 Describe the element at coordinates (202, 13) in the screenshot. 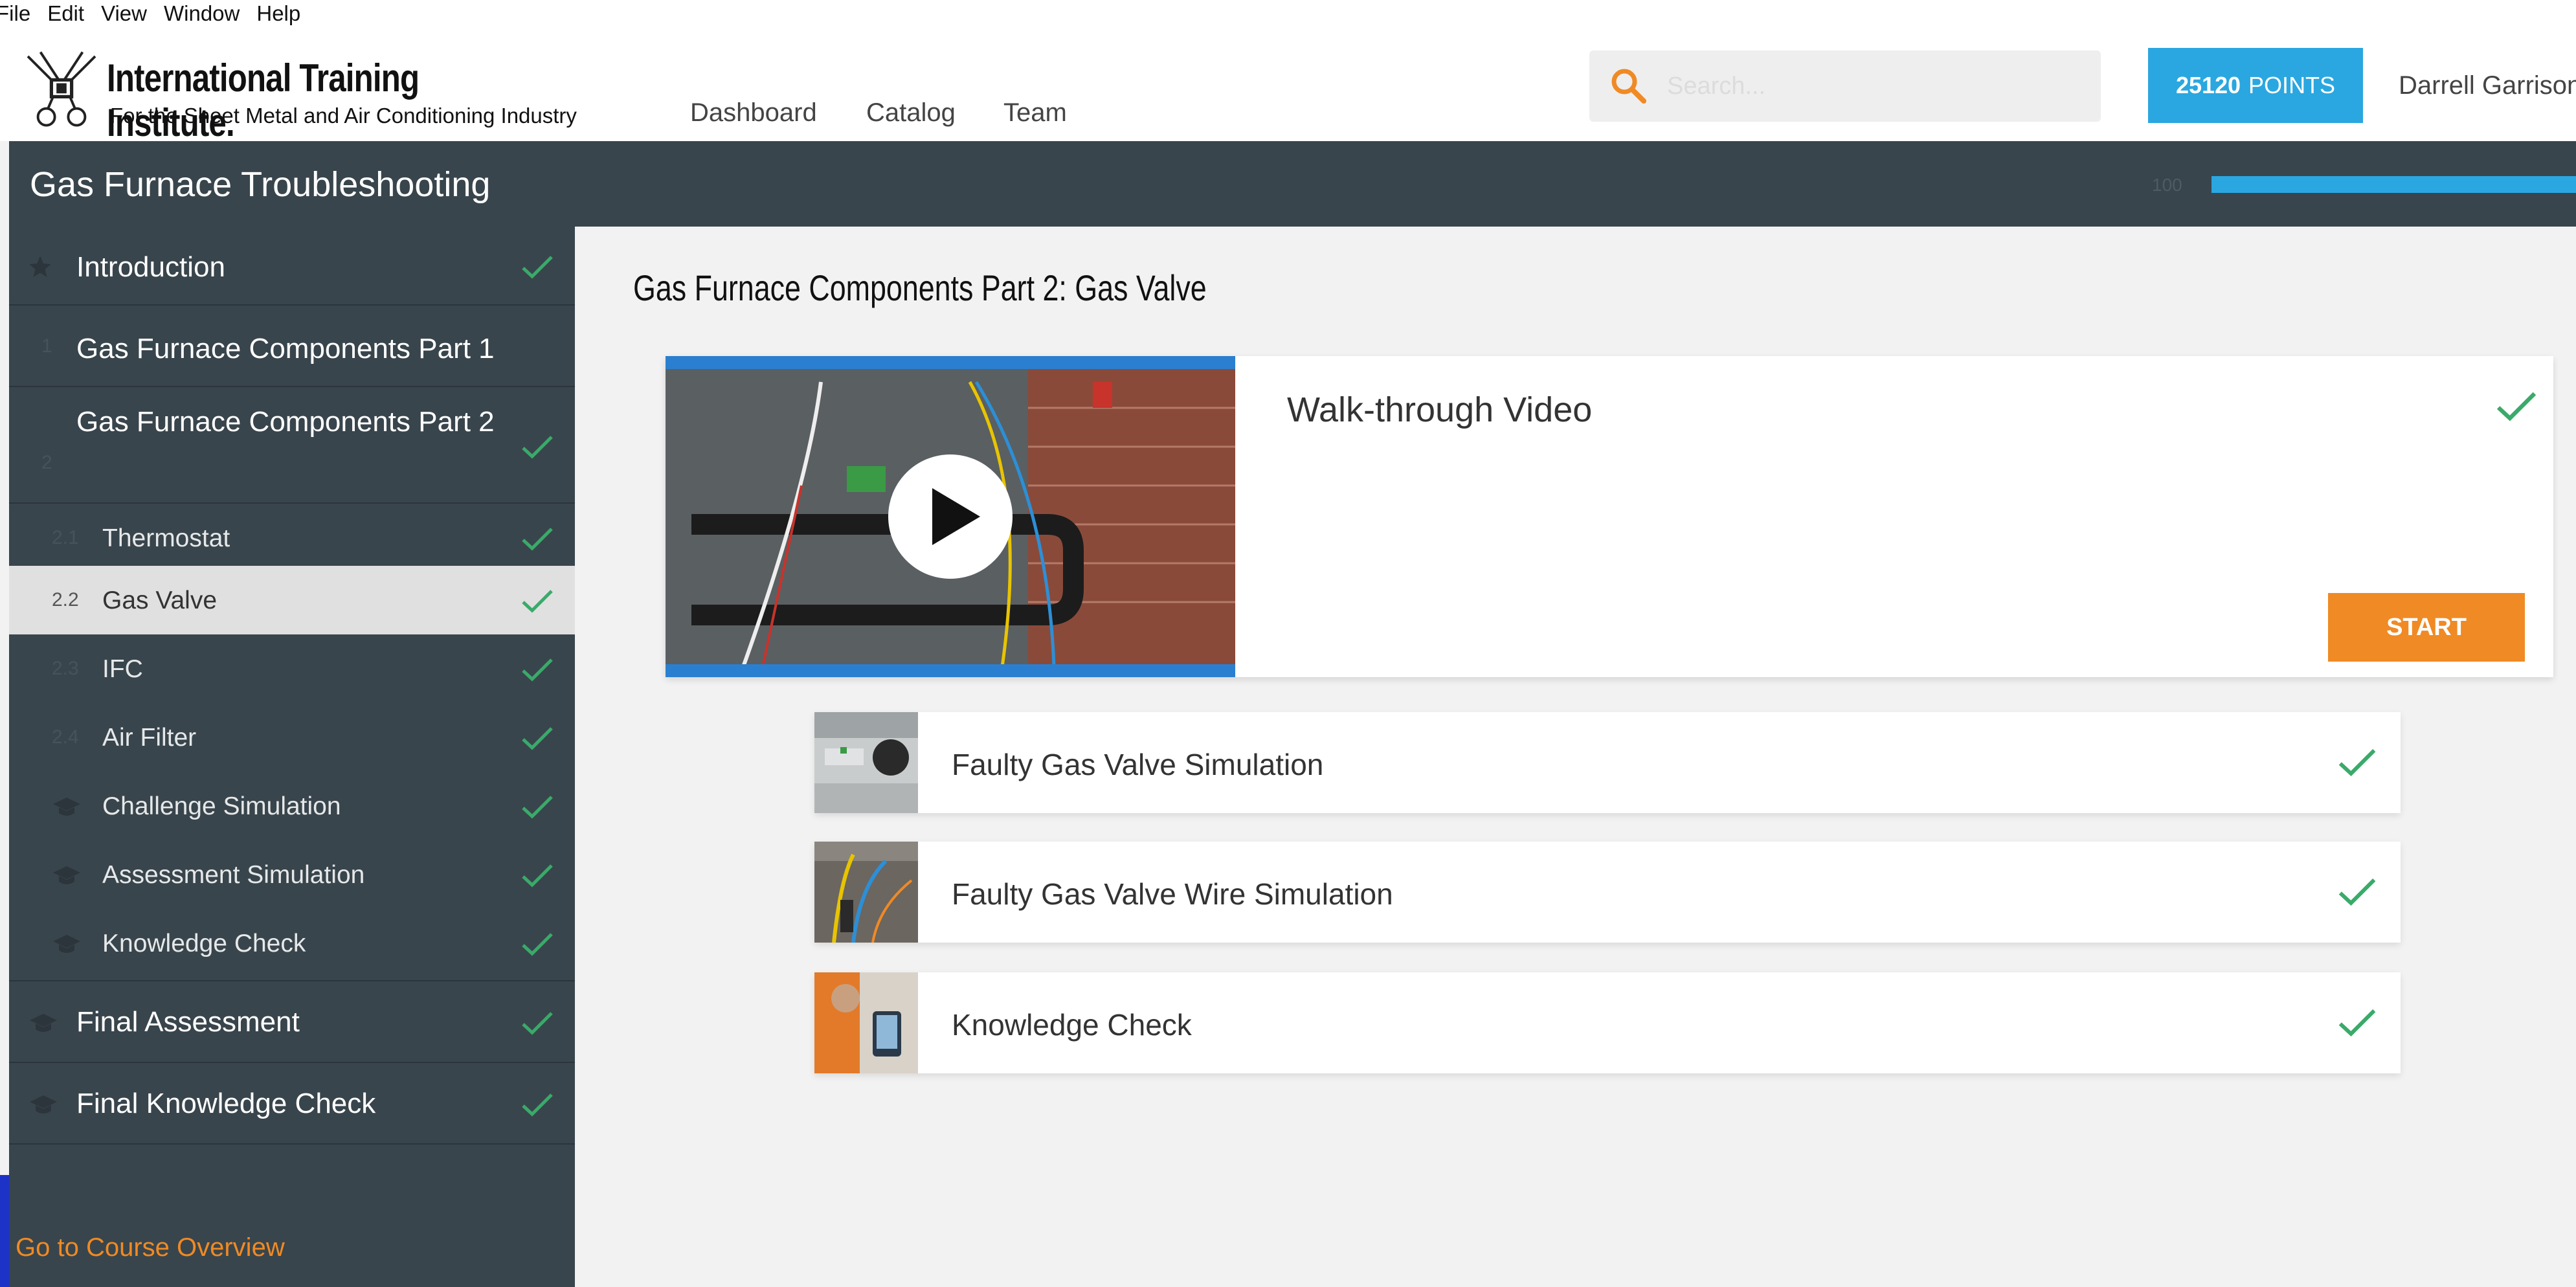

I see `menu-window: Window` at that location.